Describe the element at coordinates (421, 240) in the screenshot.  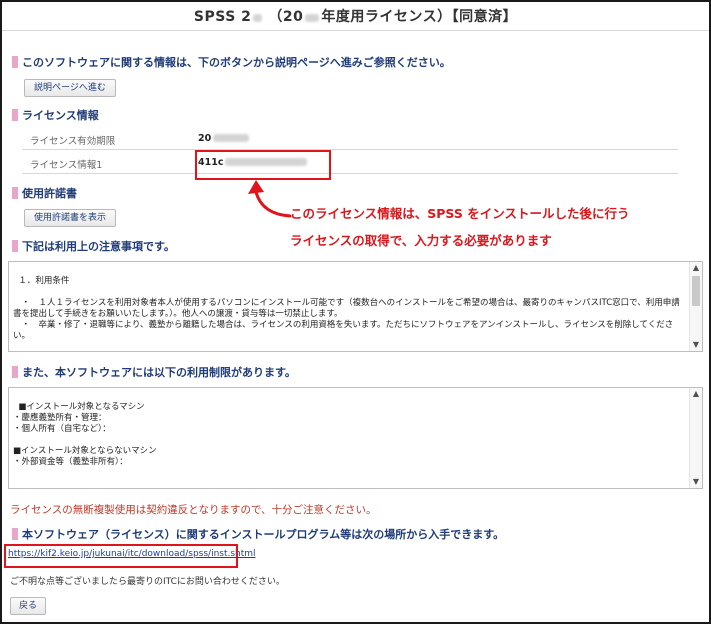
I see `annotation-line-2: ライセンスの取得で、入力する必要があります` at that location.